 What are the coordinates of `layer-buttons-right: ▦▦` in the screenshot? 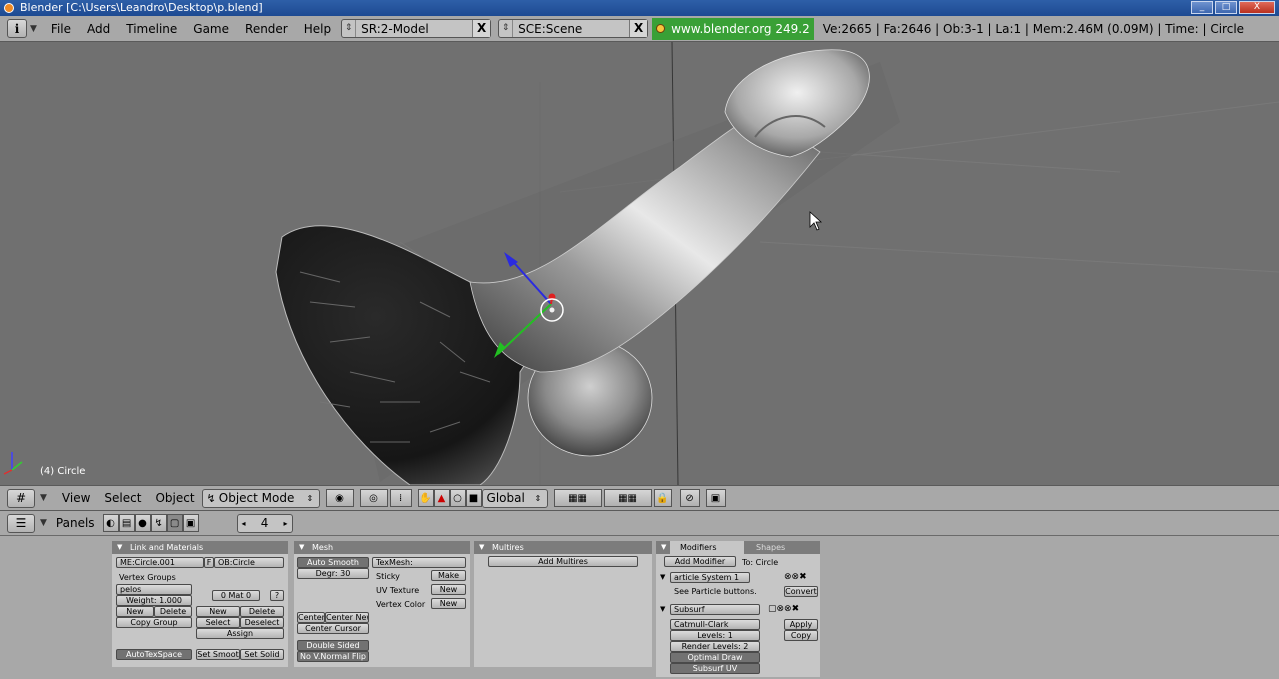 It's located at (627, 498).